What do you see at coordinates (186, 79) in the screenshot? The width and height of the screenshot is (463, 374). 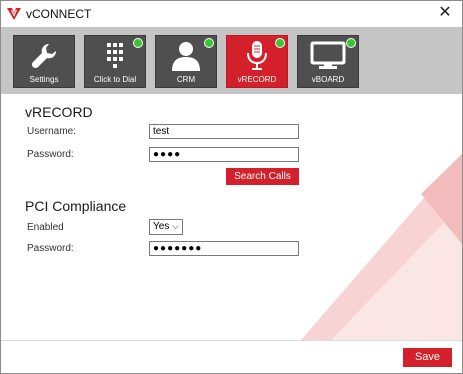 I see `tile-label-crm: CRM` at bounding box center [186, 79].